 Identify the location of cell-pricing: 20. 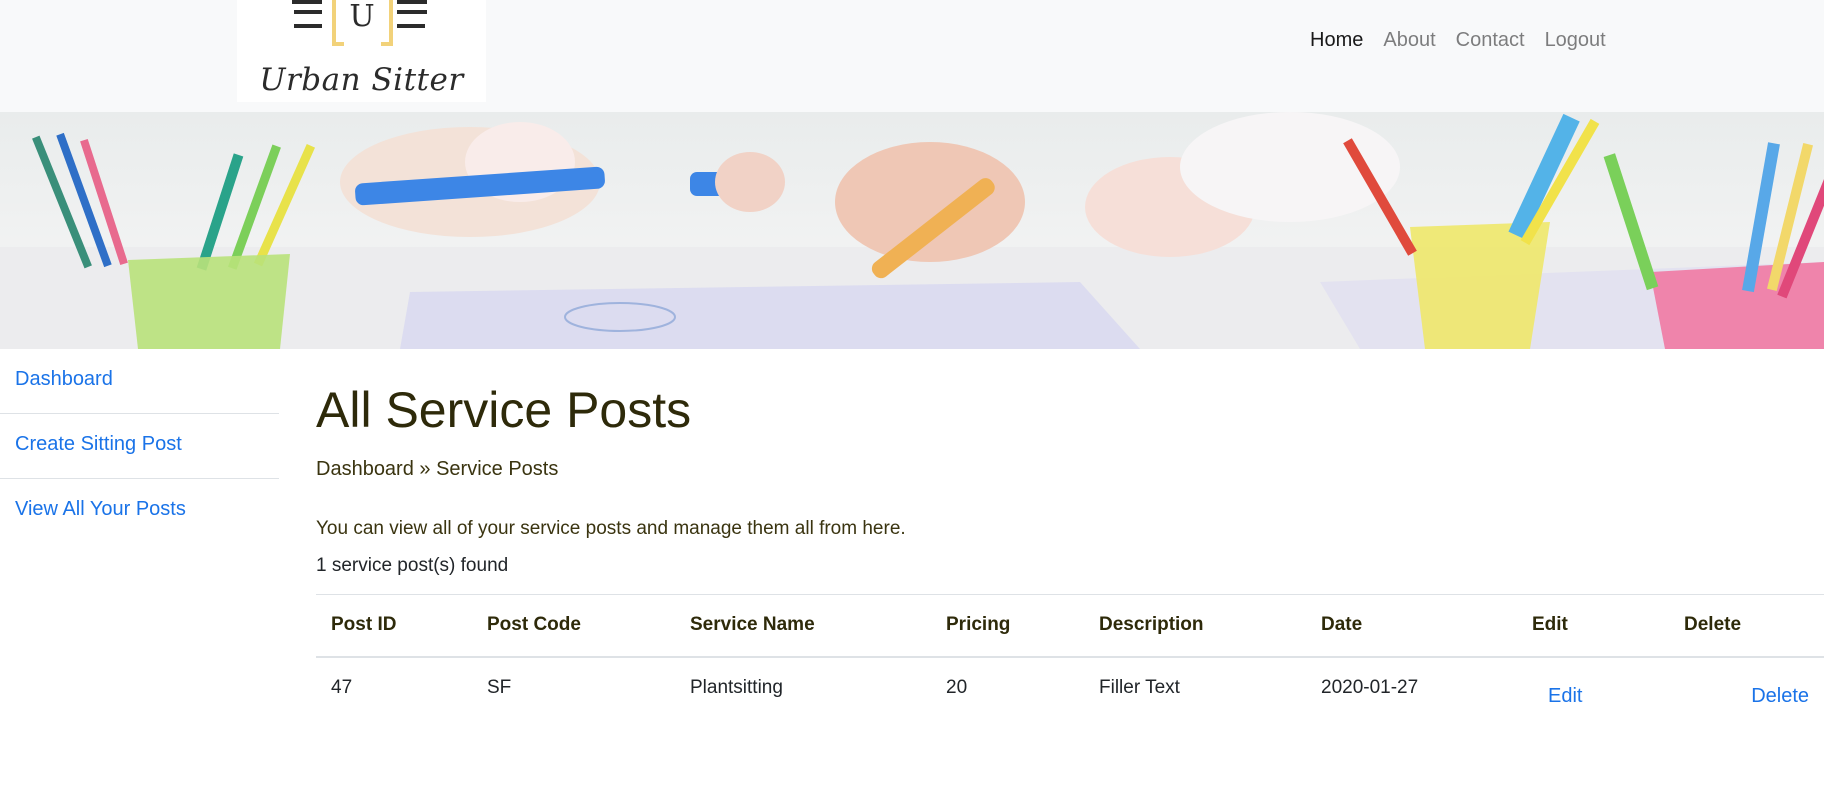
(957, 687).